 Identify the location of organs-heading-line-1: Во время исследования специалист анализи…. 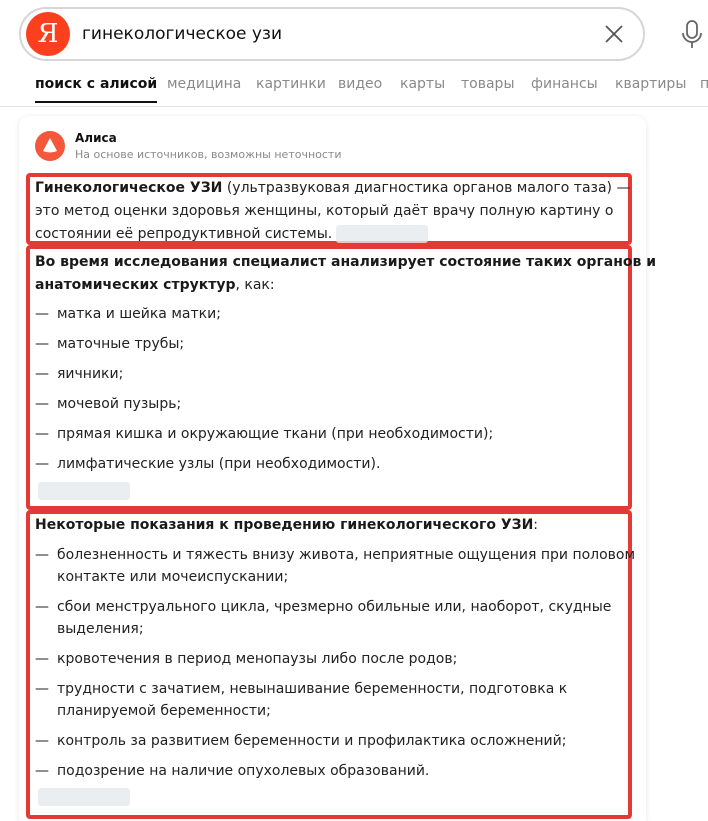
(346, 262).